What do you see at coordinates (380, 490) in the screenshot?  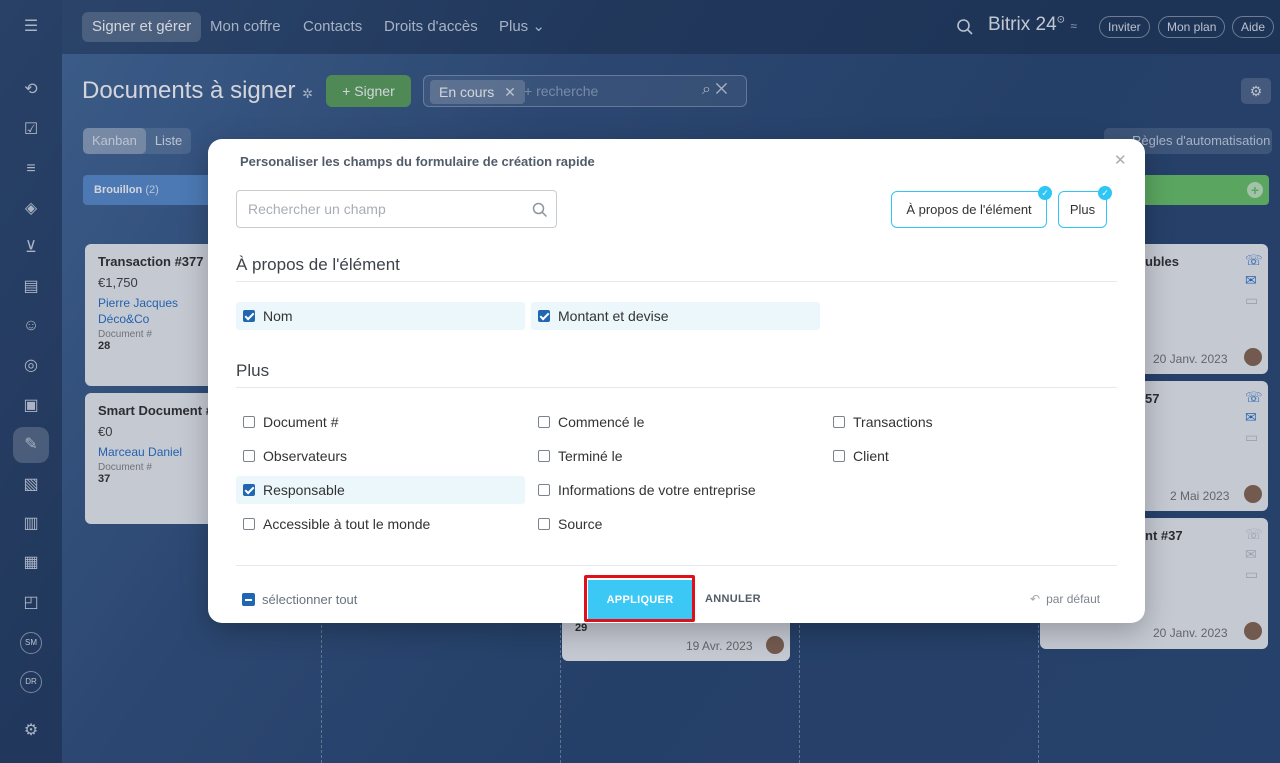 I see `field-option: Responsable` at bounding box center [380, 490].